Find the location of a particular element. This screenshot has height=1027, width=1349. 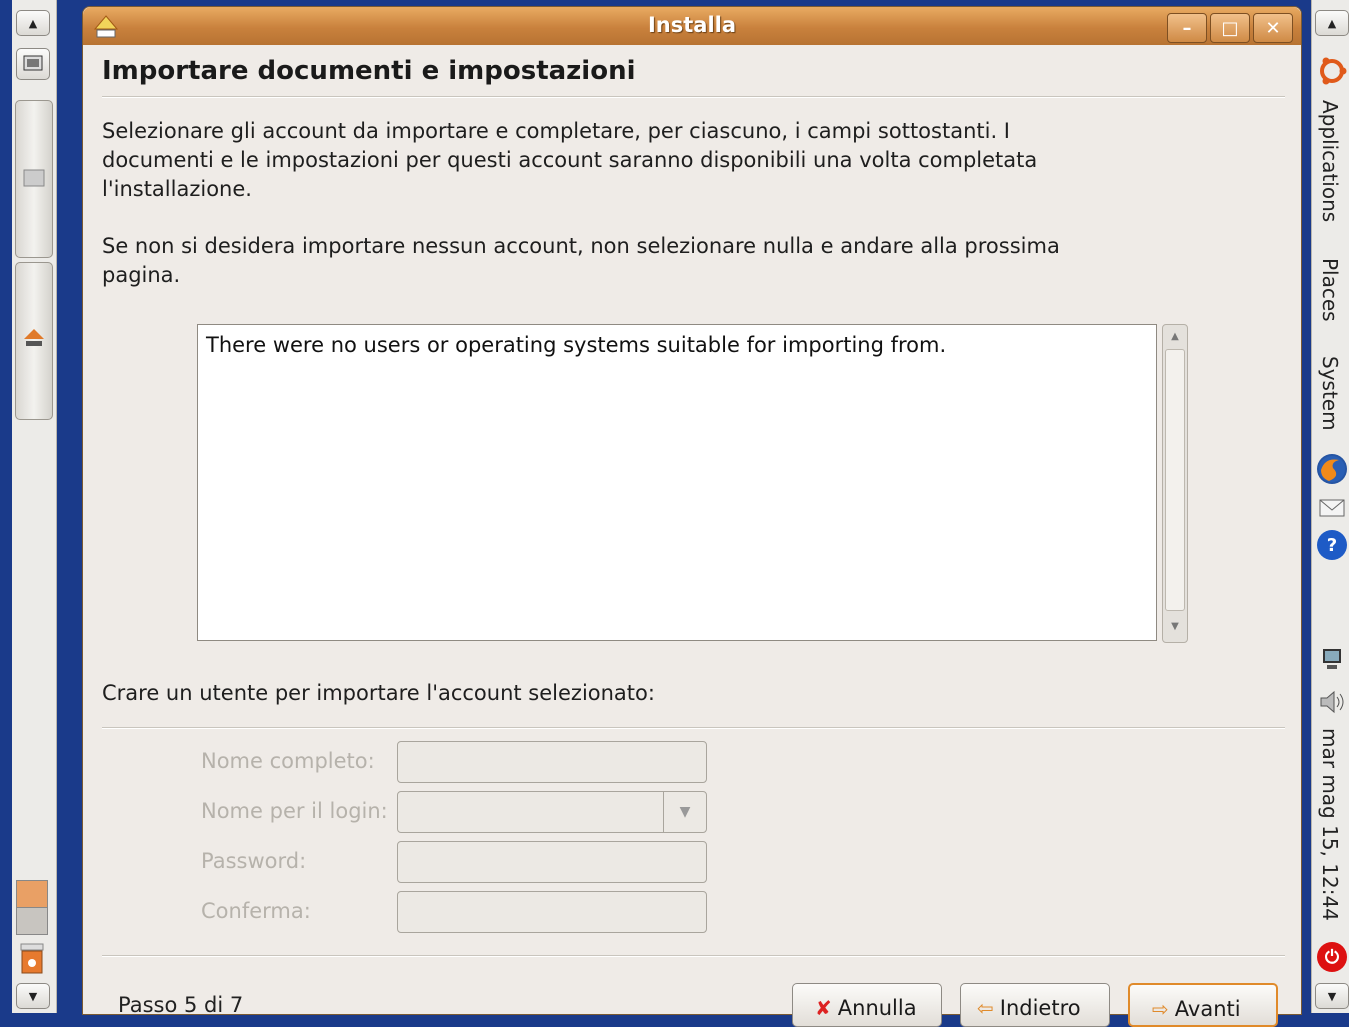

minimize-button: – is located at coordinates (1187, 28).